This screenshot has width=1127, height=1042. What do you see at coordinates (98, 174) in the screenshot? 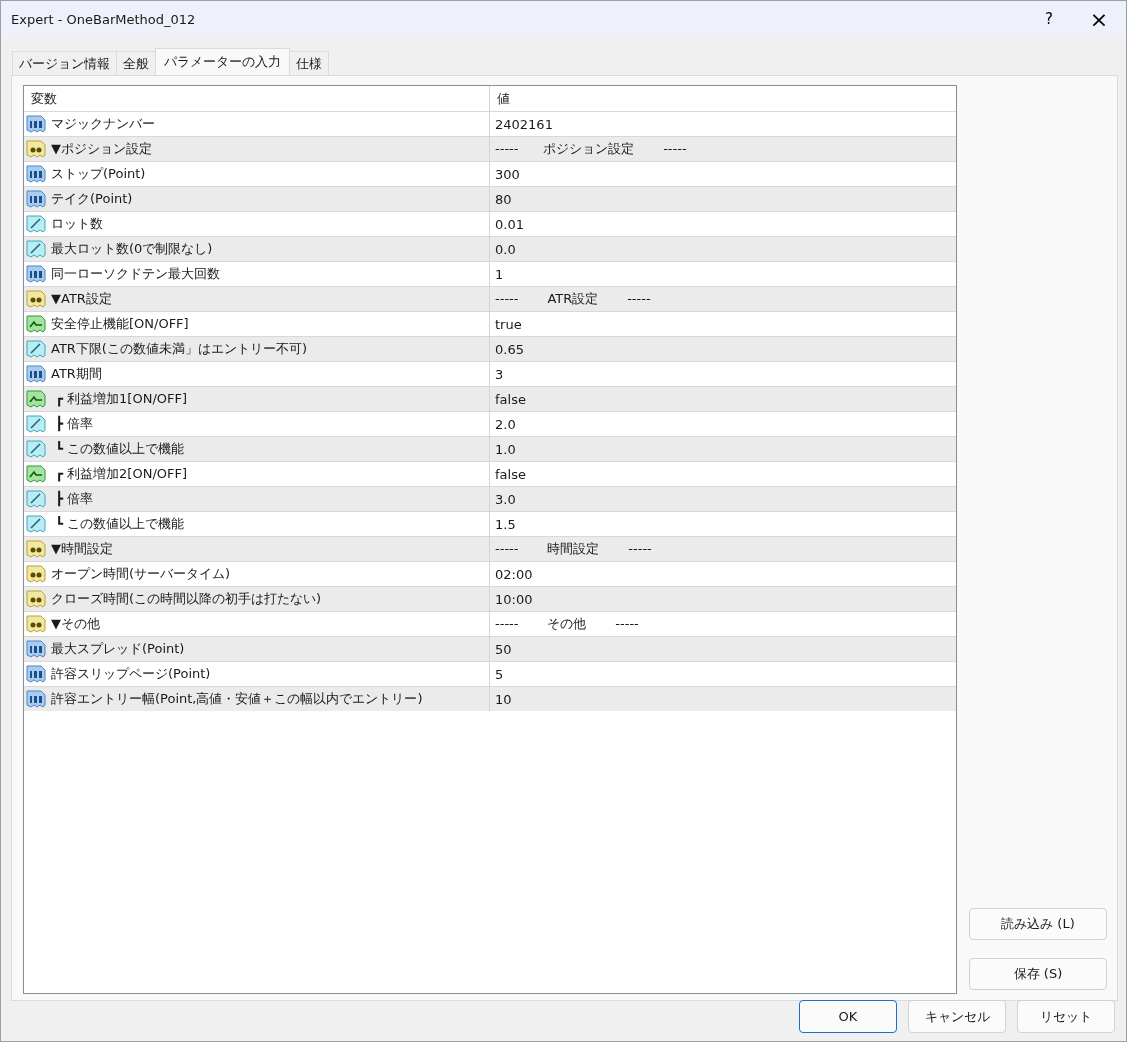
I see `parameter-name: ストップ(Point)` at bounding box center [98, 174].